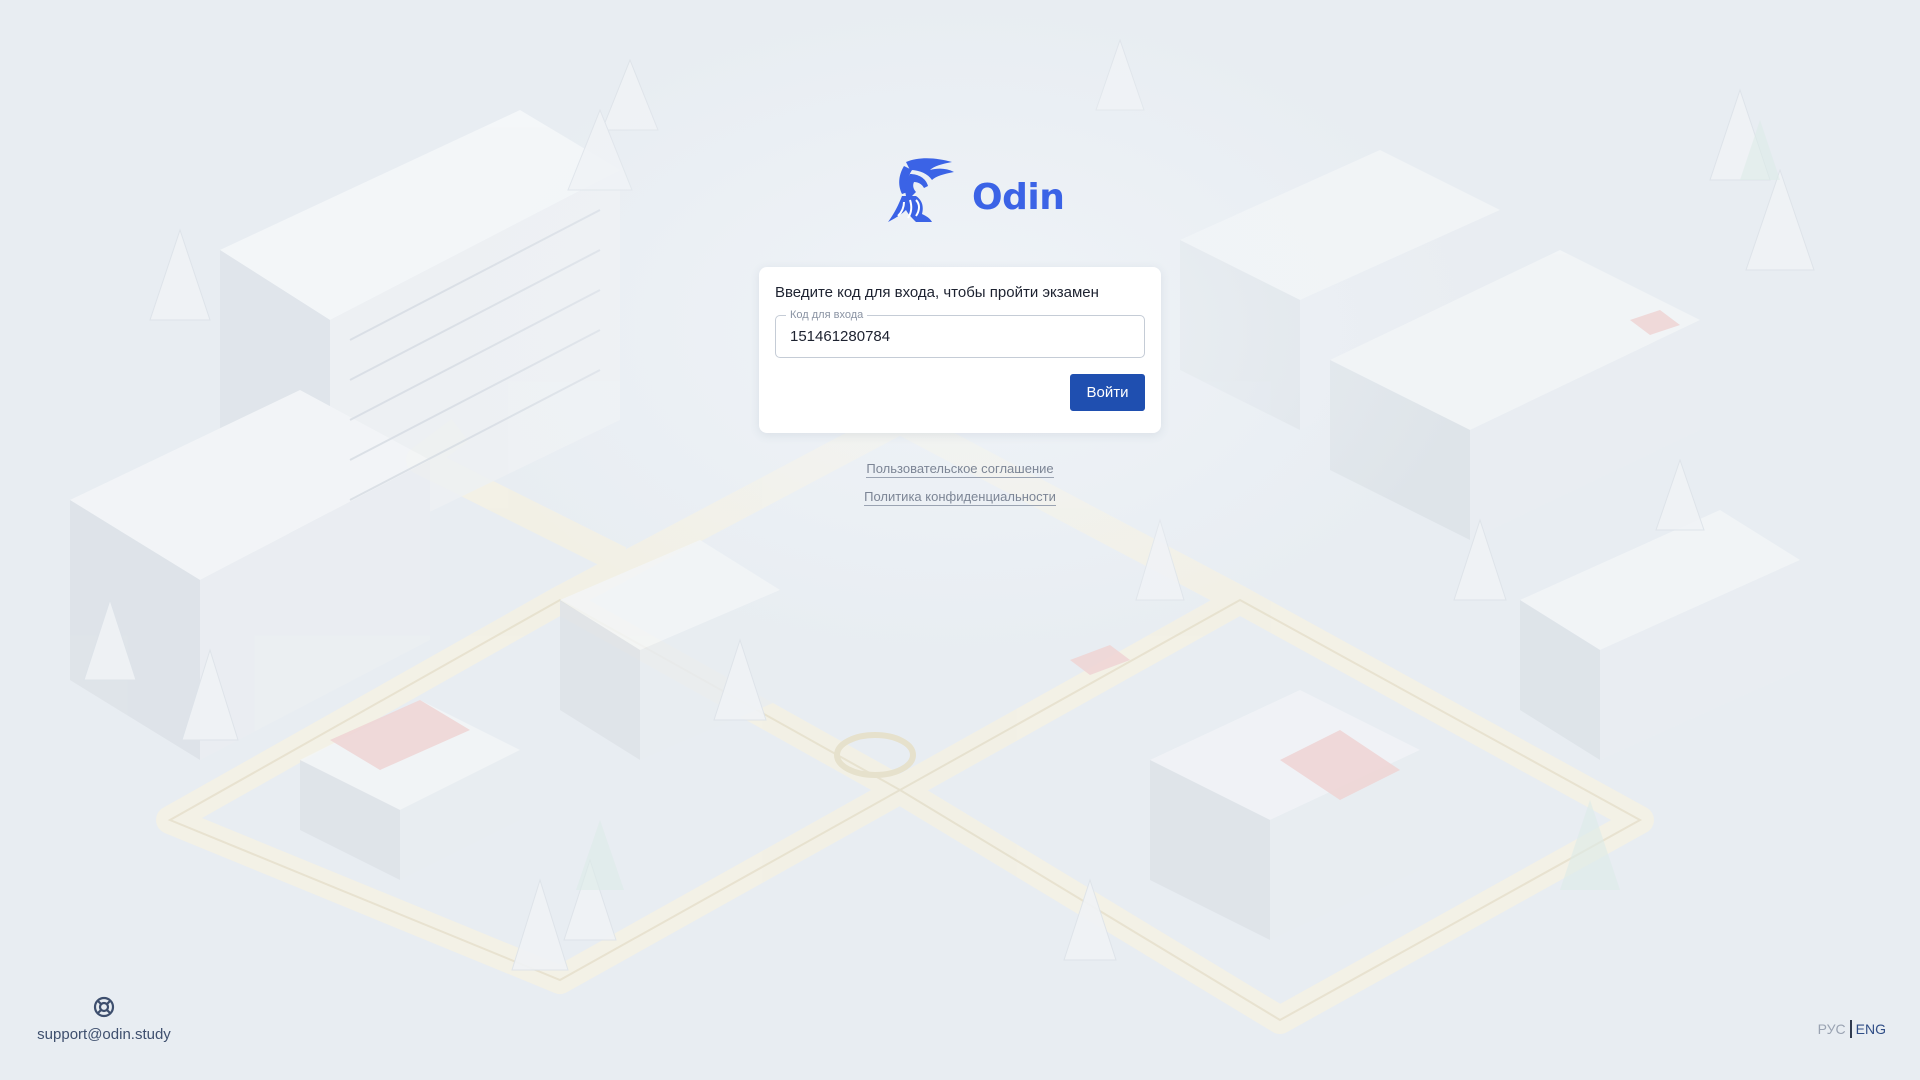 The image size is (1920, 1080). What do you see at coordinates (104, 1007) in the screenshot?
I see `lifebuoy-icon` at bounding box center [104, 1007].